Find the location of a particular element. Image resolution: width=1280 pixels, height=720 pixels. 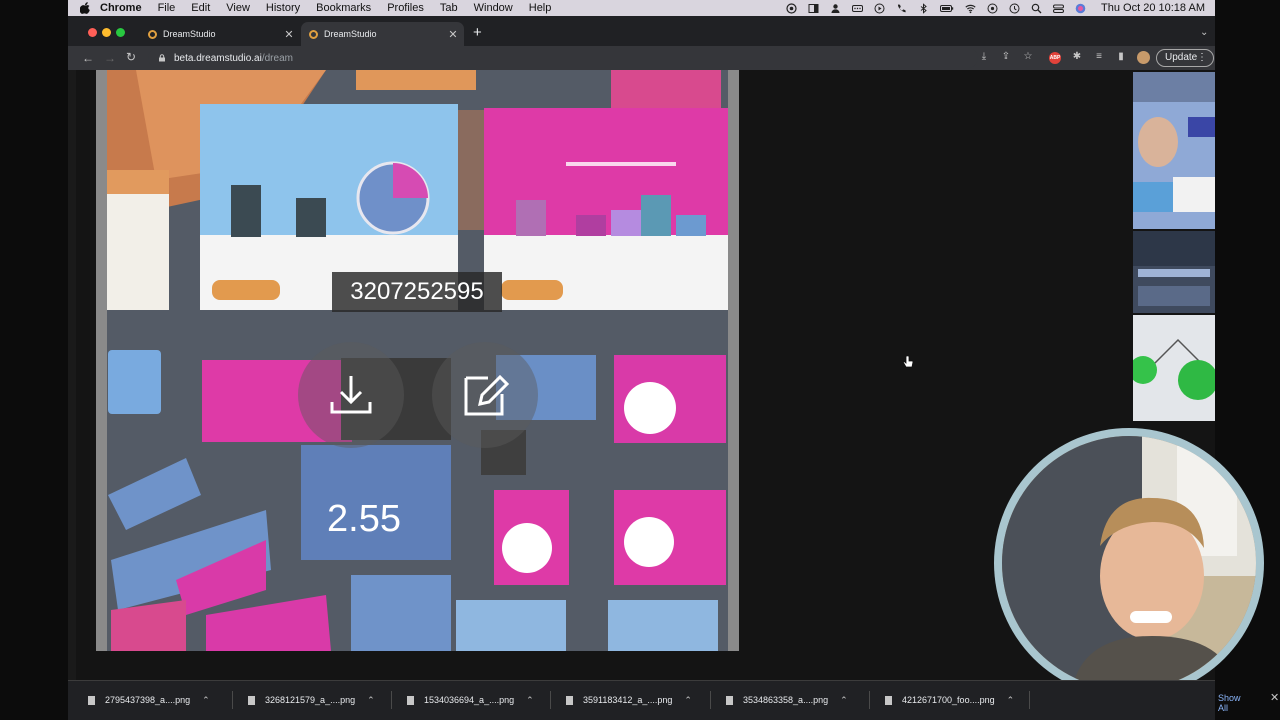

side-panel-icon: ▮ is located at coordinates (1121, 57).